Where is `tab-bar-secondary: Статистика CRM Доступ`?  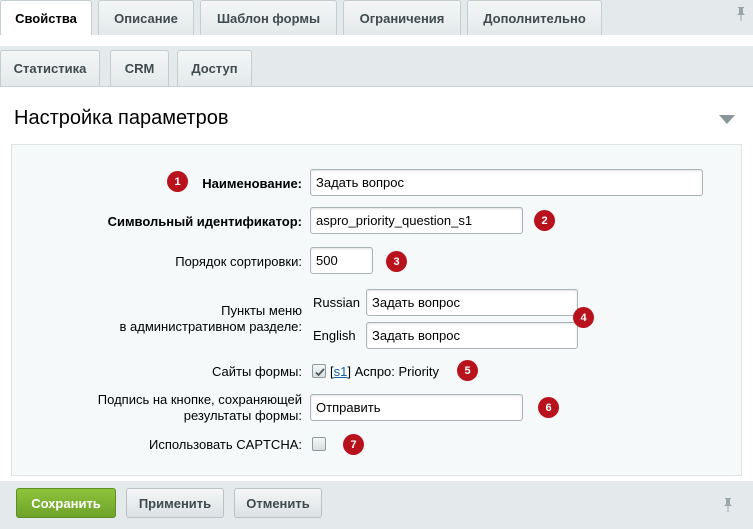
tab-bar-secondary: Статистика CRM Доступ is located at coordinates (376, 66).